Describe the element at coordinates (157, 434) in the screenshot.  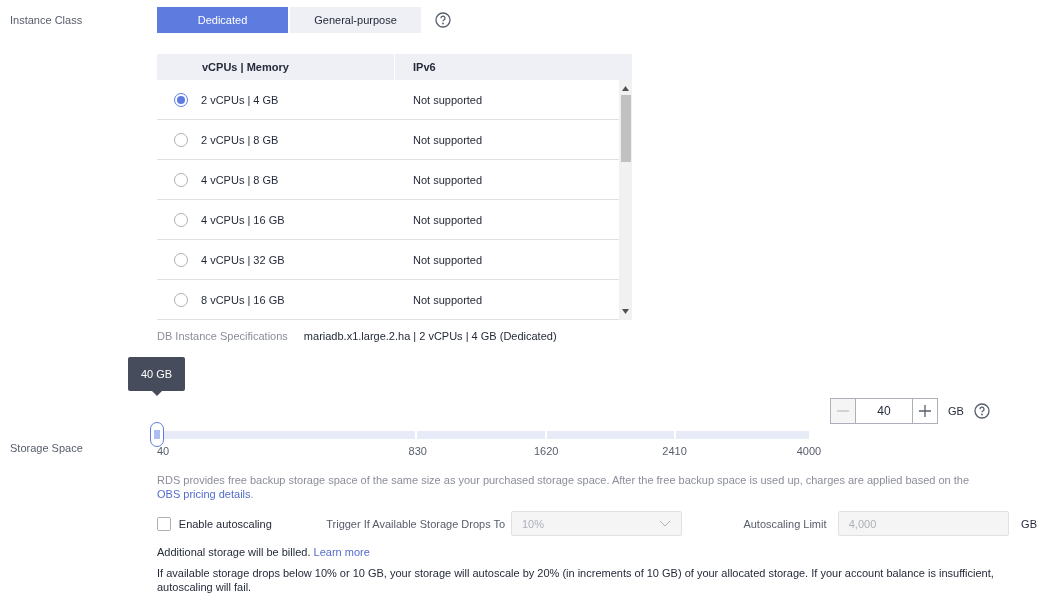
I see `slider-thumb` at that location.